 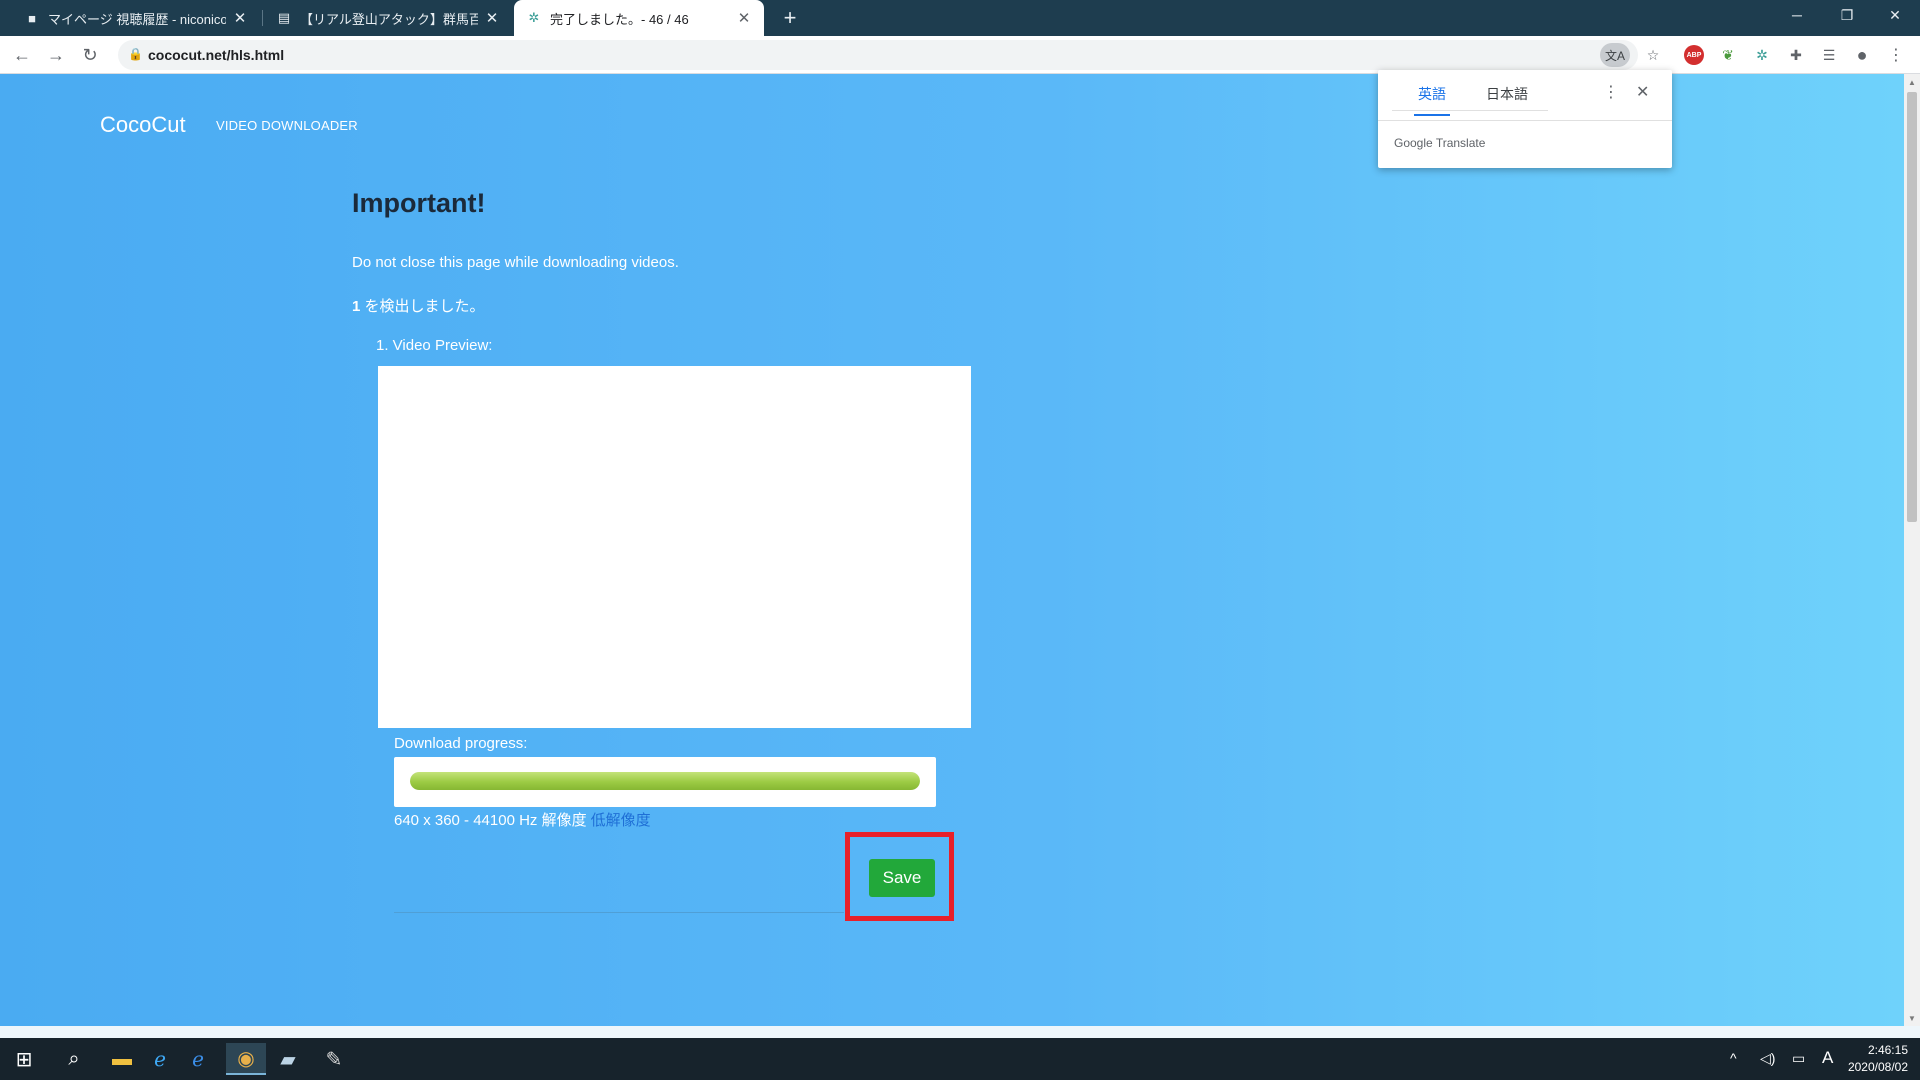 I want to click on scroll-thumb, so click(x=1912, y=307).